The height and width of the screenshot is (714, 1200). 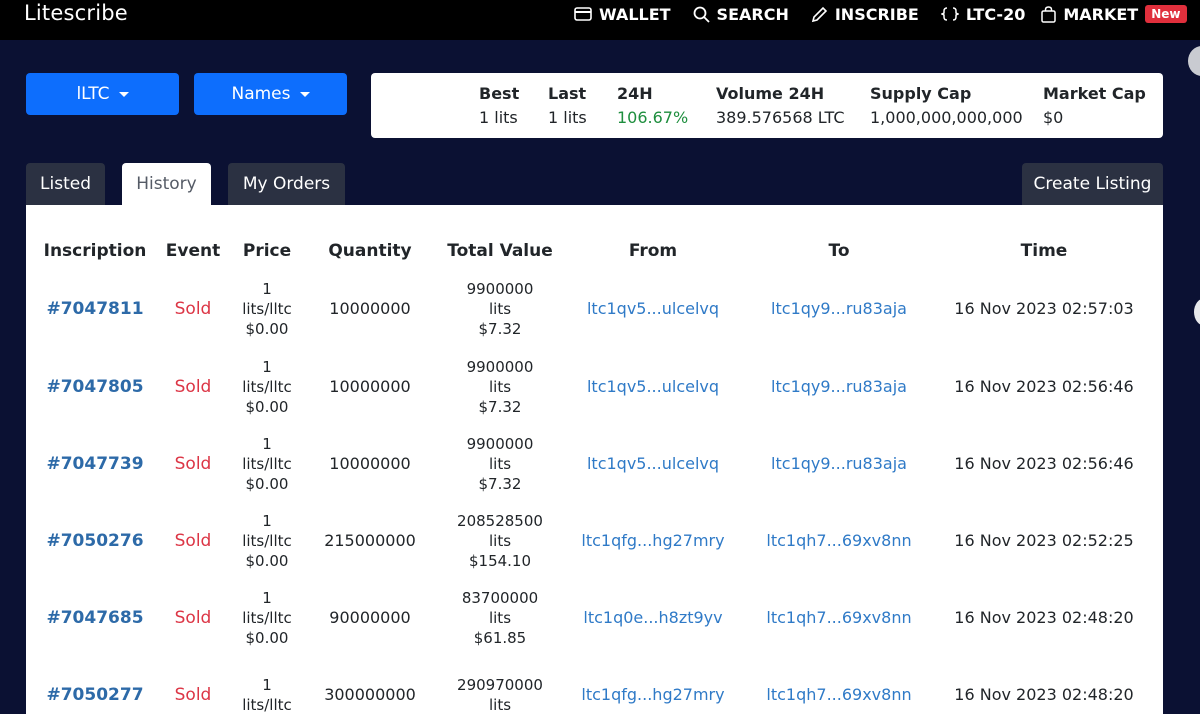 I want to click on row-time: 16 Nov 2023 02:56:46, so click(x=1044, y=463).